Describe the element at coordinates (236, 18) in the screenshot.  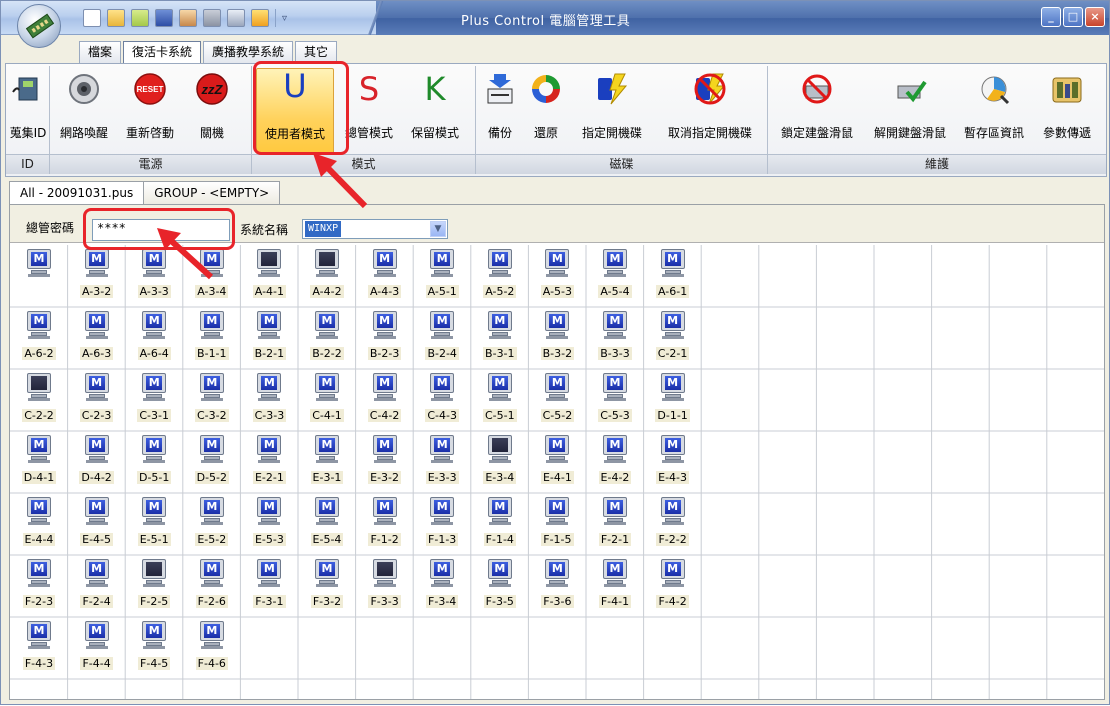
I see `settings-icon` at that location.